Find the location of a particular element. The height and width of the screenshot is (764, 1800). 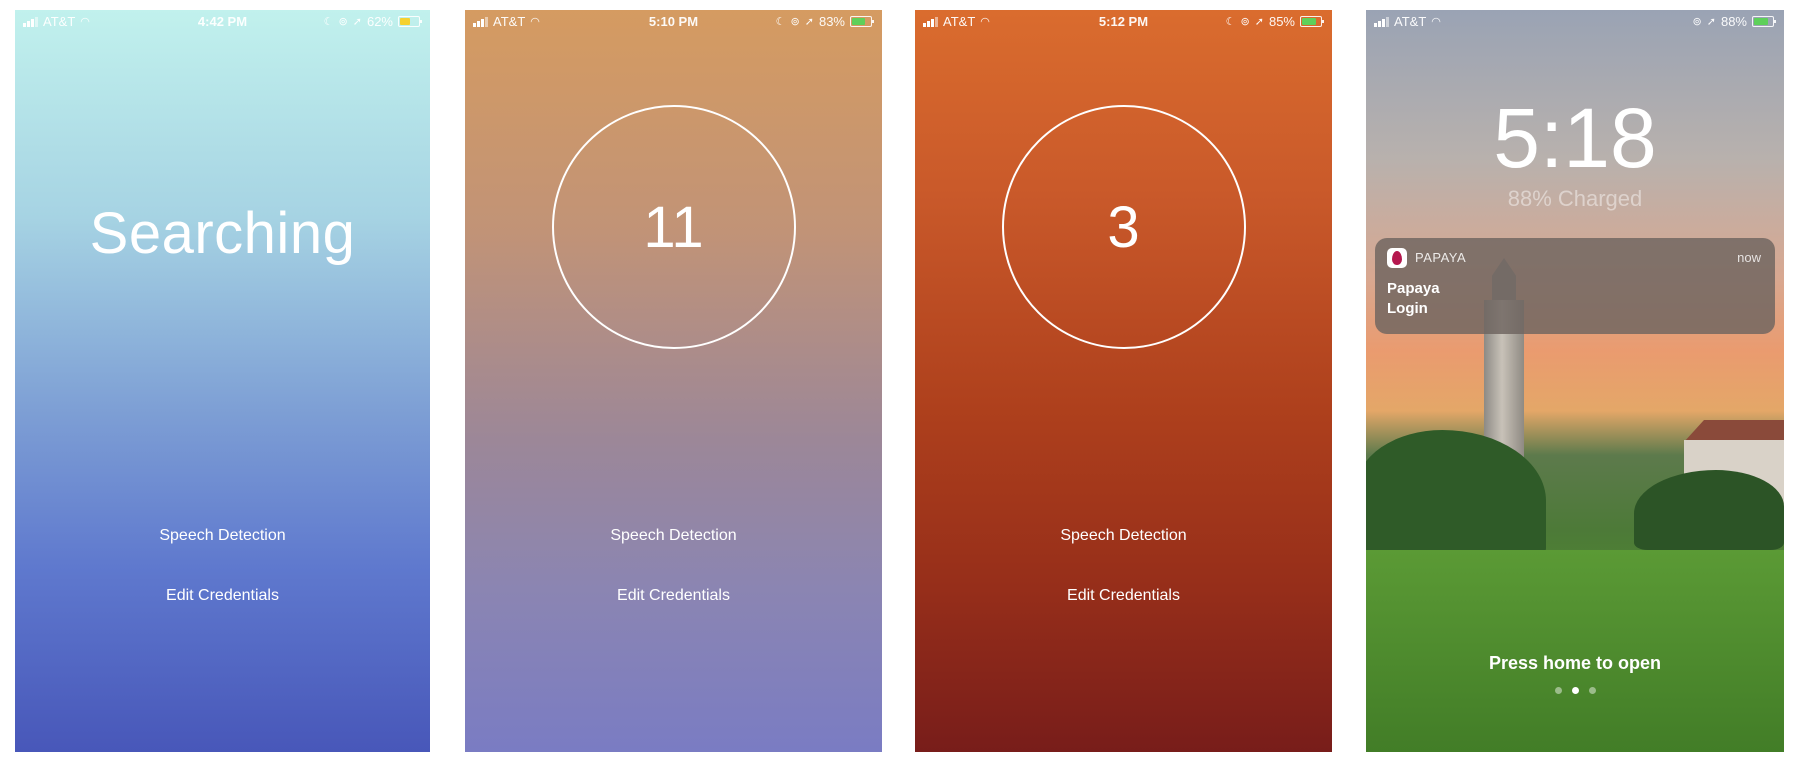

notification-app-name: PAPAYA is located at coordinates (1441, 257).